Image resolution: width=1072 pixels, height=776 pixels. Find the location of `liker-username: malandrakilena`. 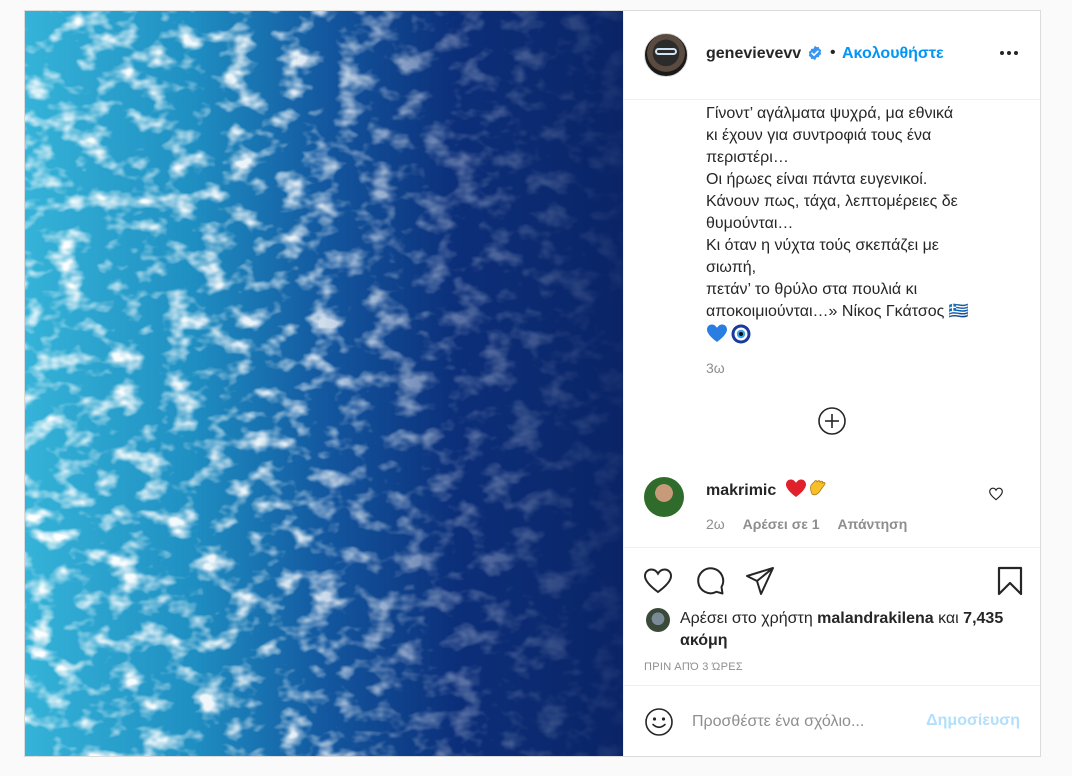

liker-username: malandrakilena is located at coordinates (875, 618).